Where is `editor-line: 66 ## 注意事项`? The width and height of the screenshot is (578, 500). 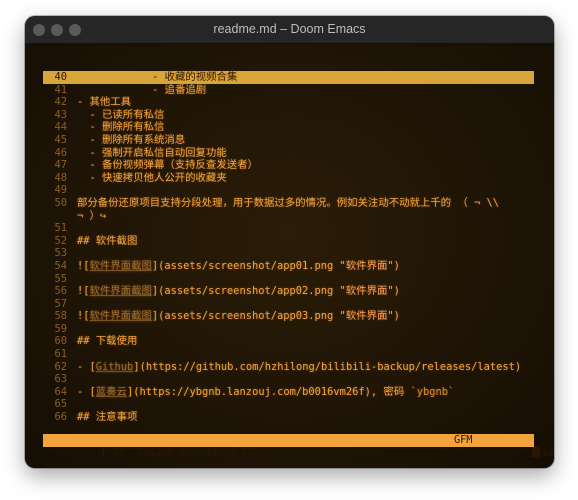
editor-line: 66 ## 注意事项 is located at coordinates (288, 417).